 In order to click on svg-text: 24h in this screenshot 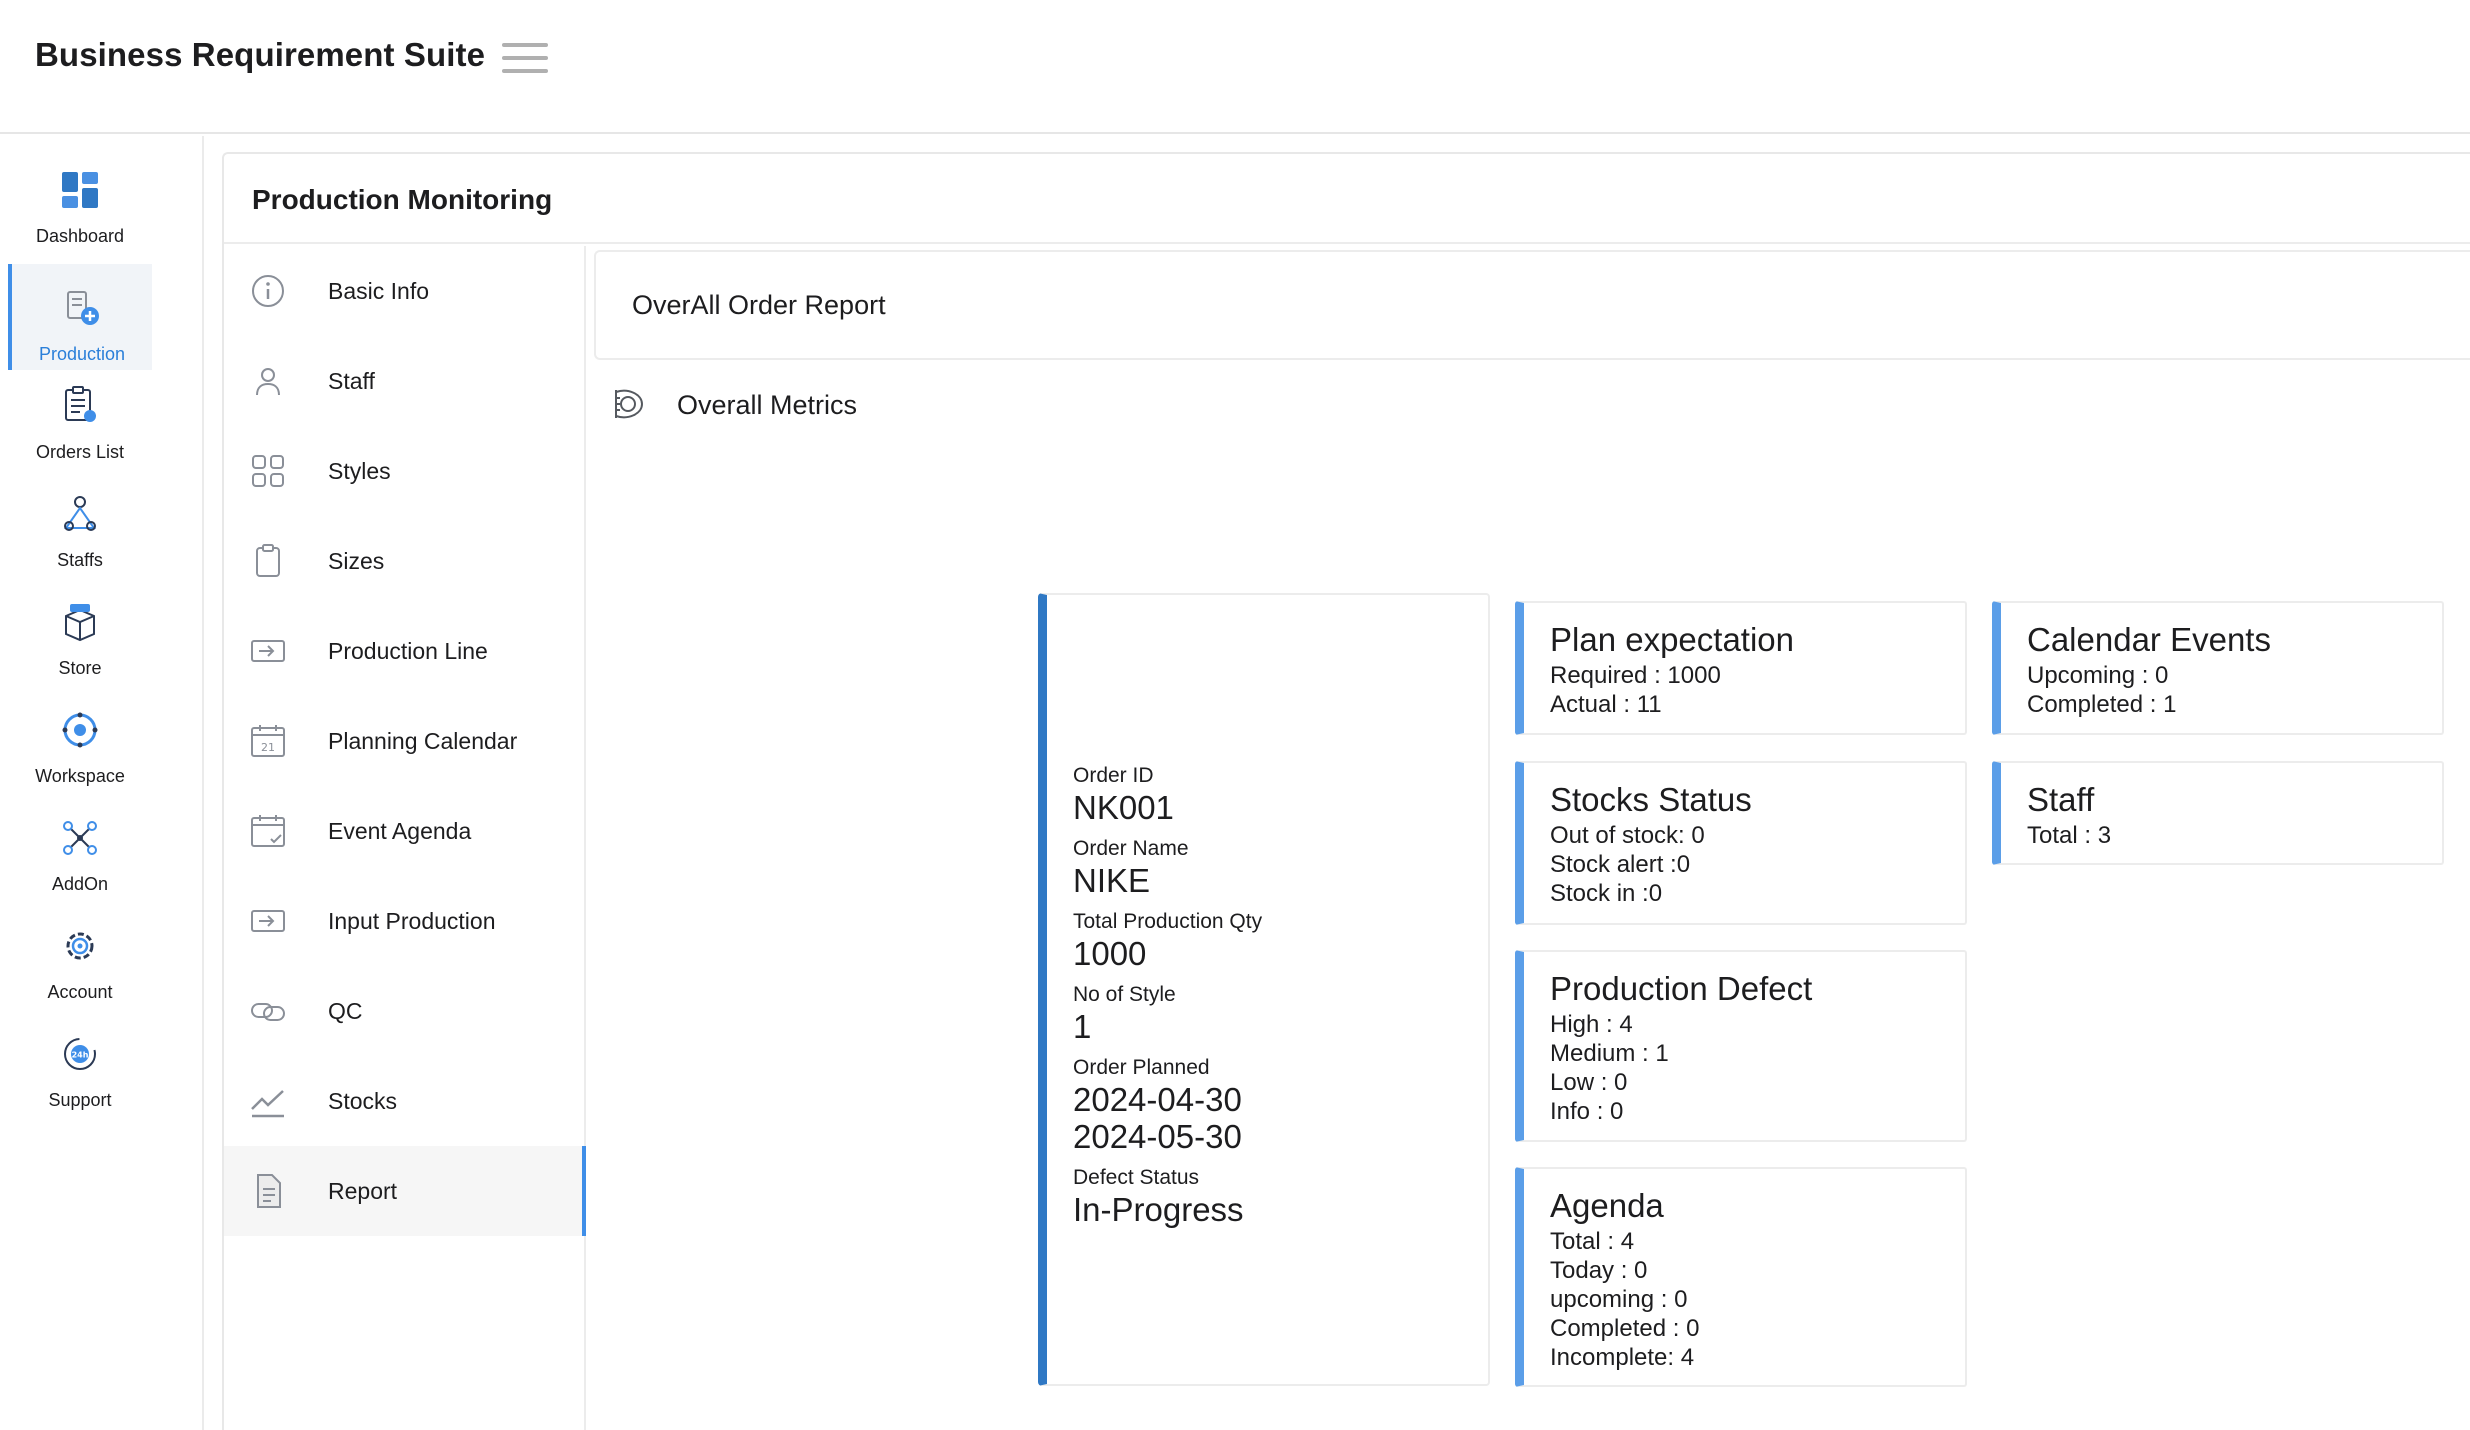, I will do `click(80, 1055)`.